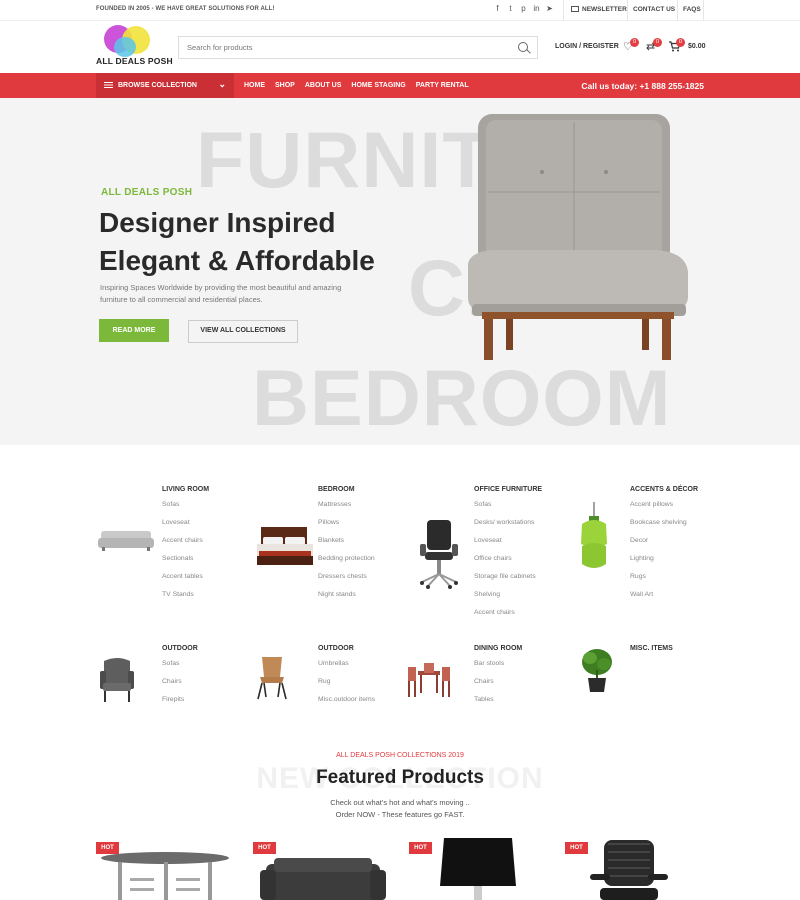  What do you see at coordinates (254, 85) in the screenshot?
I see `nav-item-home: HOME` at bounding box center [254, 85].